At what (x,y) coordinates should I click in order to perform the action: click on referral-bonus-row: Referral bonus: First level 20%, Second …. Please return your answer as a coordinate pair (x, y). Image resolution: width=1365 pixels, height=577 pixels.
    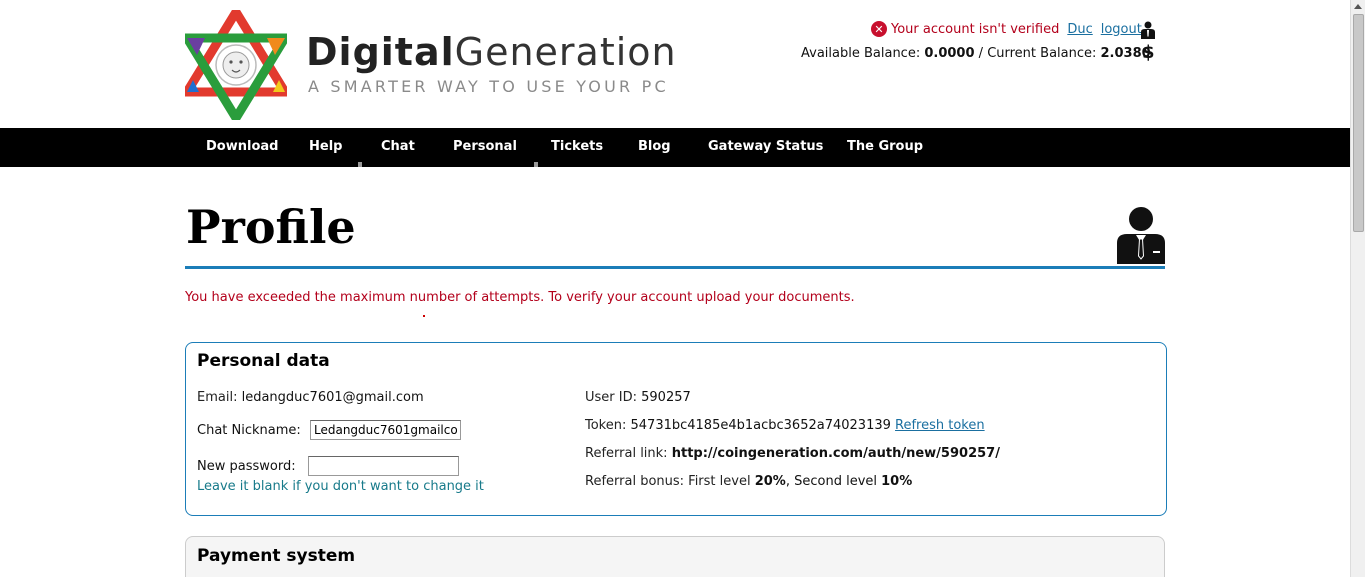
    Looking at the image, I should click on (748, 481).